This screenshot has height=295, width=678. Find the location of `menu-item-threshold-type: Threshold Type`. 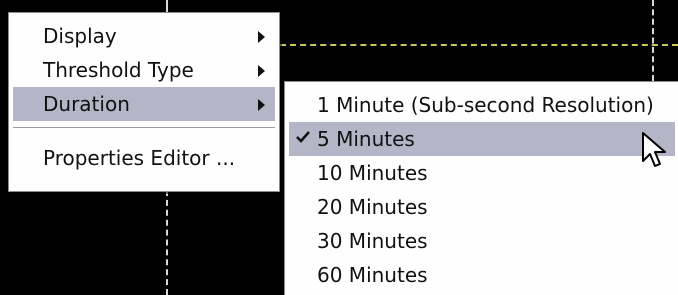

menu-item-threshold-type: Threshold Type is located at coordinates (144, 70).